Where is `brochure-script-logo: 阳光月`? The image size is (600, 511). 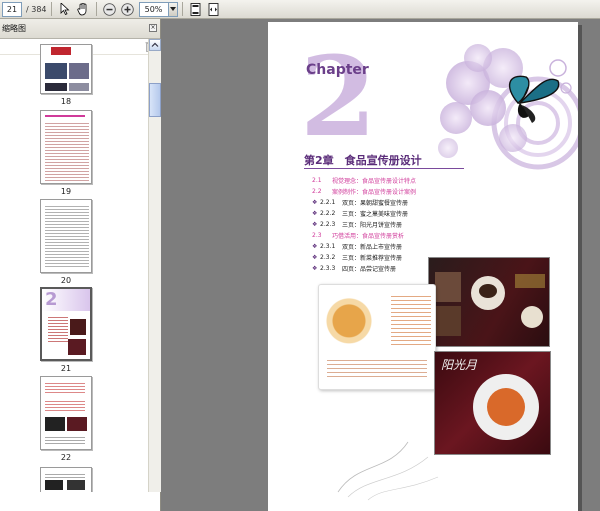
brochure-script-logo: 阳光月 is located at coordinates (459, 365).